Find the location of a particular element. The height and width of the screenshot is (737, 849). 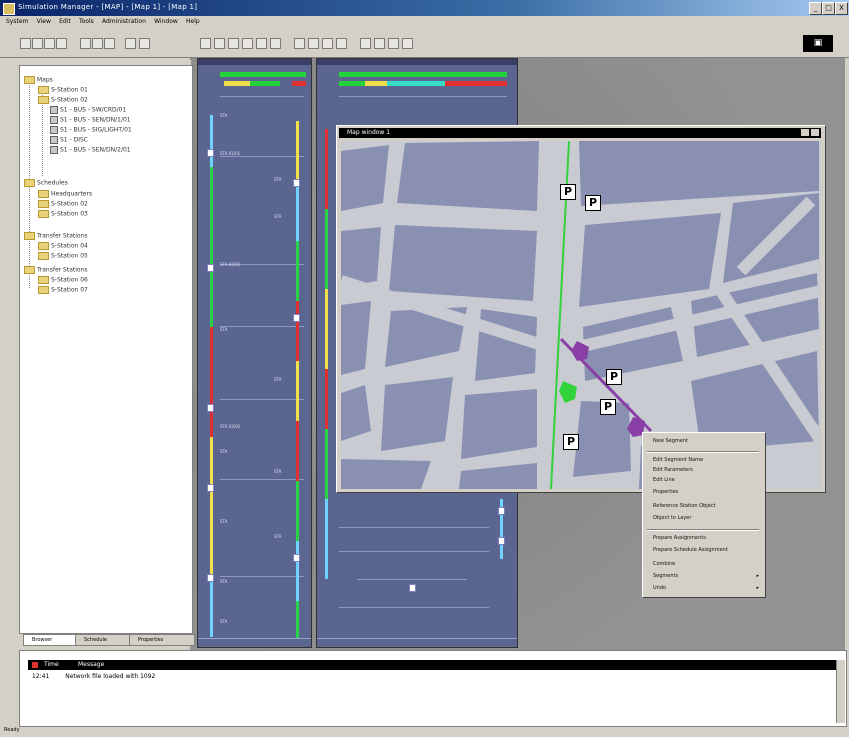

help-icon is located at coordinates (407, 43).